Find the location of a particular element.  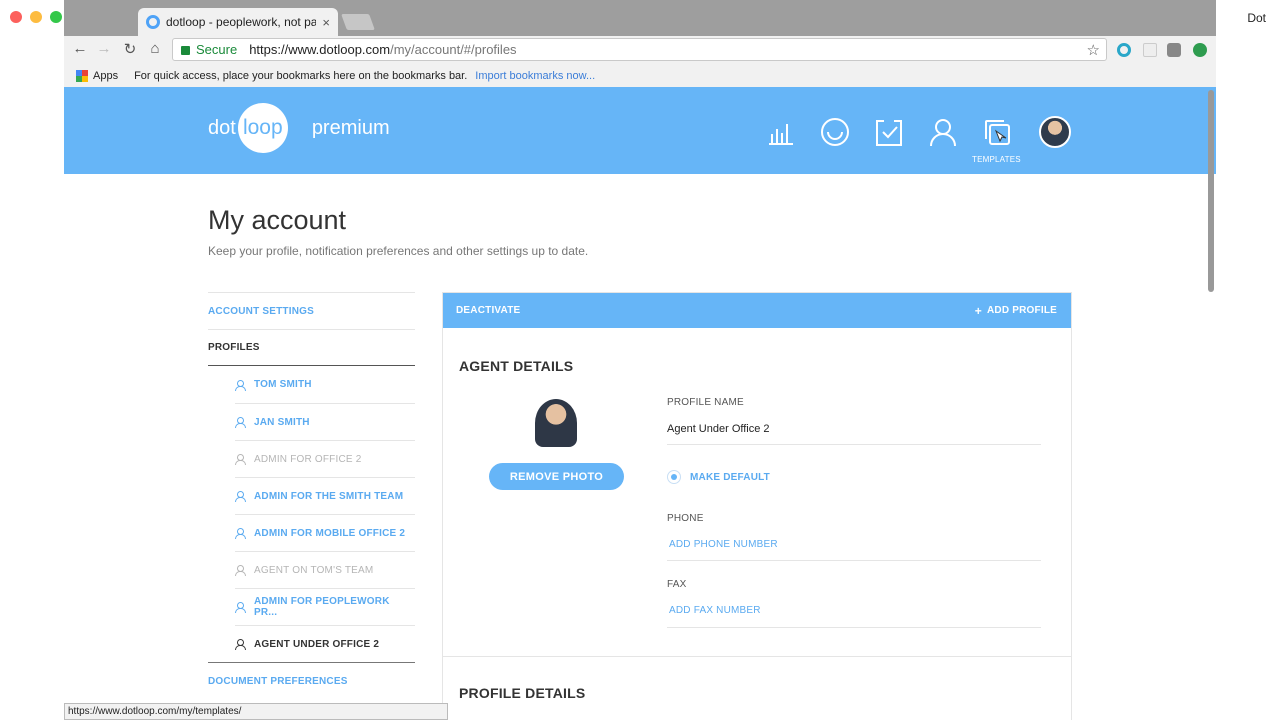

profile-item-agent-toms-team: AGENT ON TOM'S TEAM is located at coordinates (325, 569).